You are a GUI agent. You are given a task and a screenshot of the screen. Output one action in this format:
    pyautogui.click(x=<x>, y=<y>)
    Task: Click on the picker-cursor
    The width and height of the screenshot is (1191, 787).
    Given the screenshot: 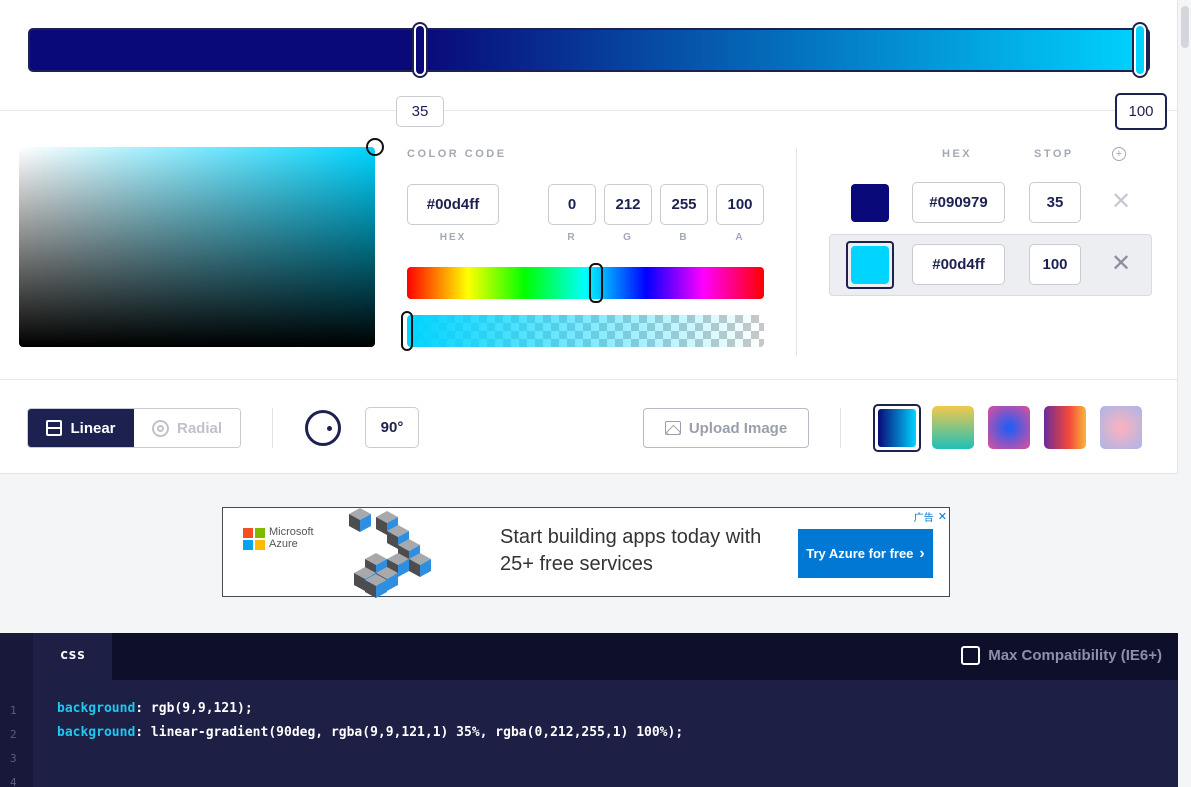 What is the action you would take?
    pyautogui.click(x=375, y=147)
    